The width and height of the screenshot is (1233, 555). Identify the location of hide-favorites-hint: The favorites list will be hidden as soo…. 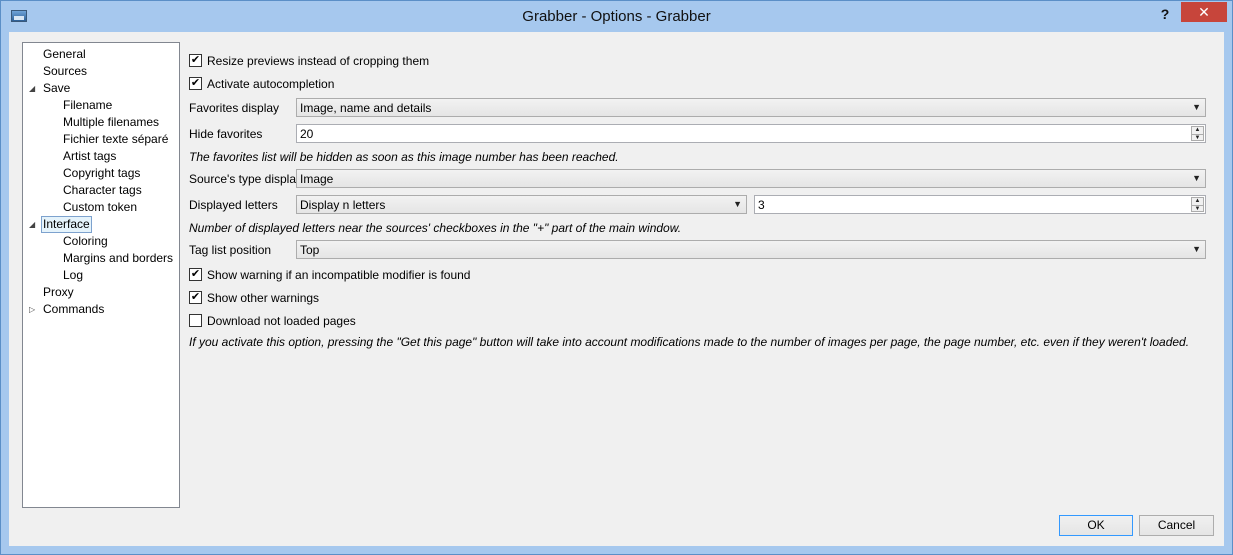
(404, 157).